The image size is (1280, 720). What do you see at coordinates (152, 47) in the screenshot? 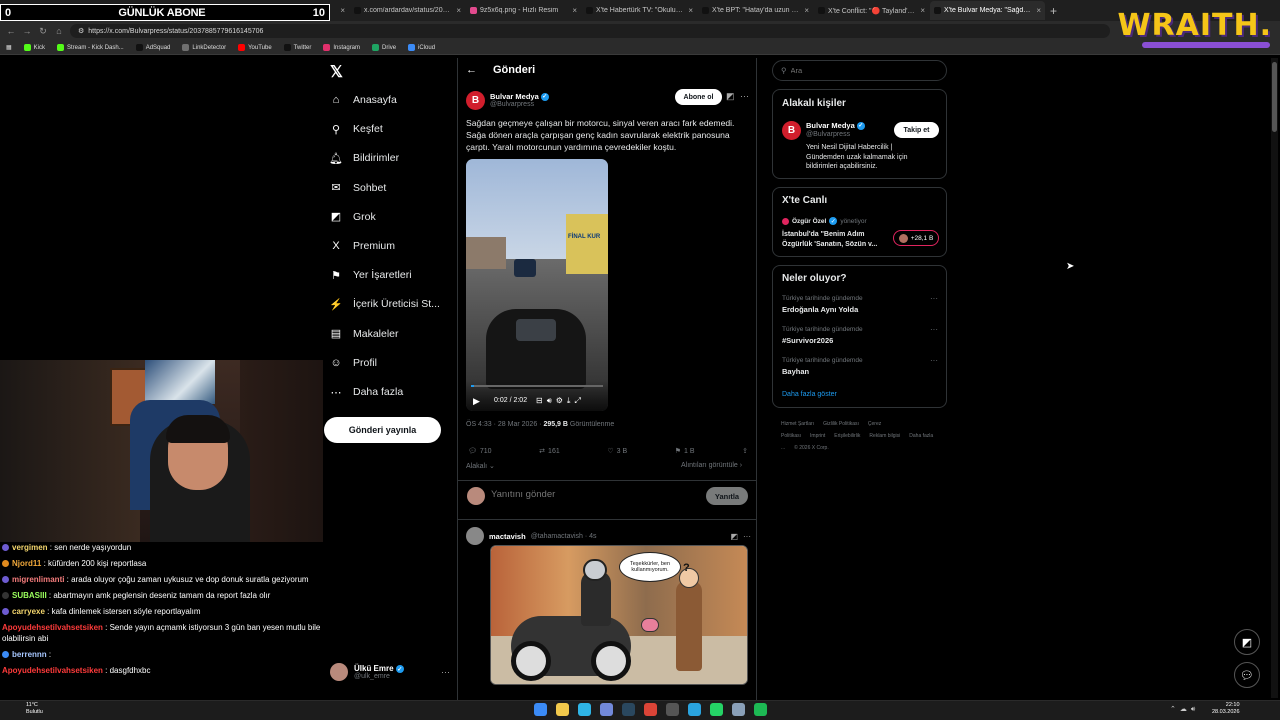
I see `bookmark-item: AdSquad` at bounding box center [152, 47].